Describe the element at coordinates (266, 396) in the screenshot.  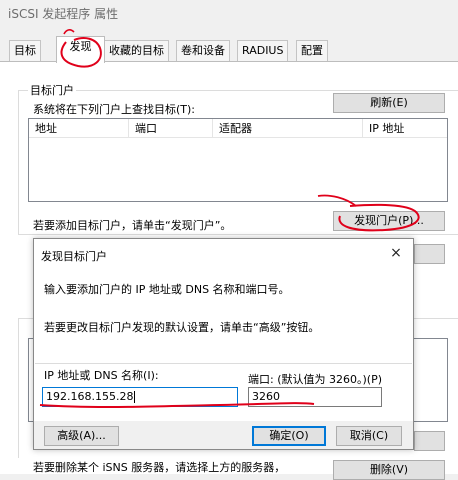
I see `port-value: 3260` at that location.